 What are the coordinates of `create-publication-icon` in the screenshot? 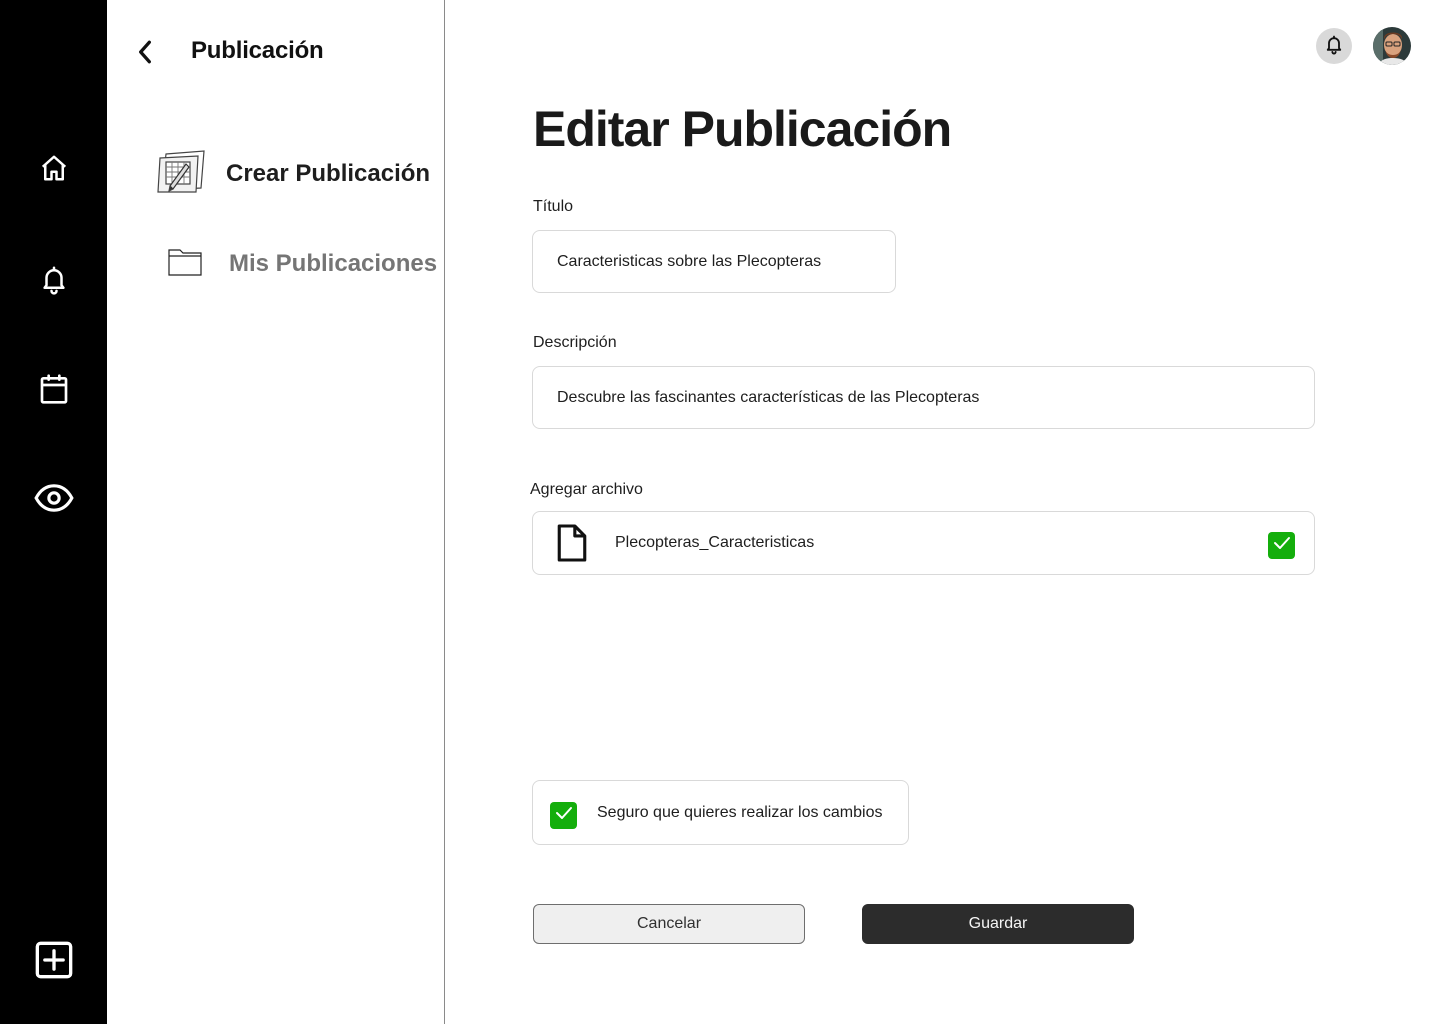 It's located at (181, 173).